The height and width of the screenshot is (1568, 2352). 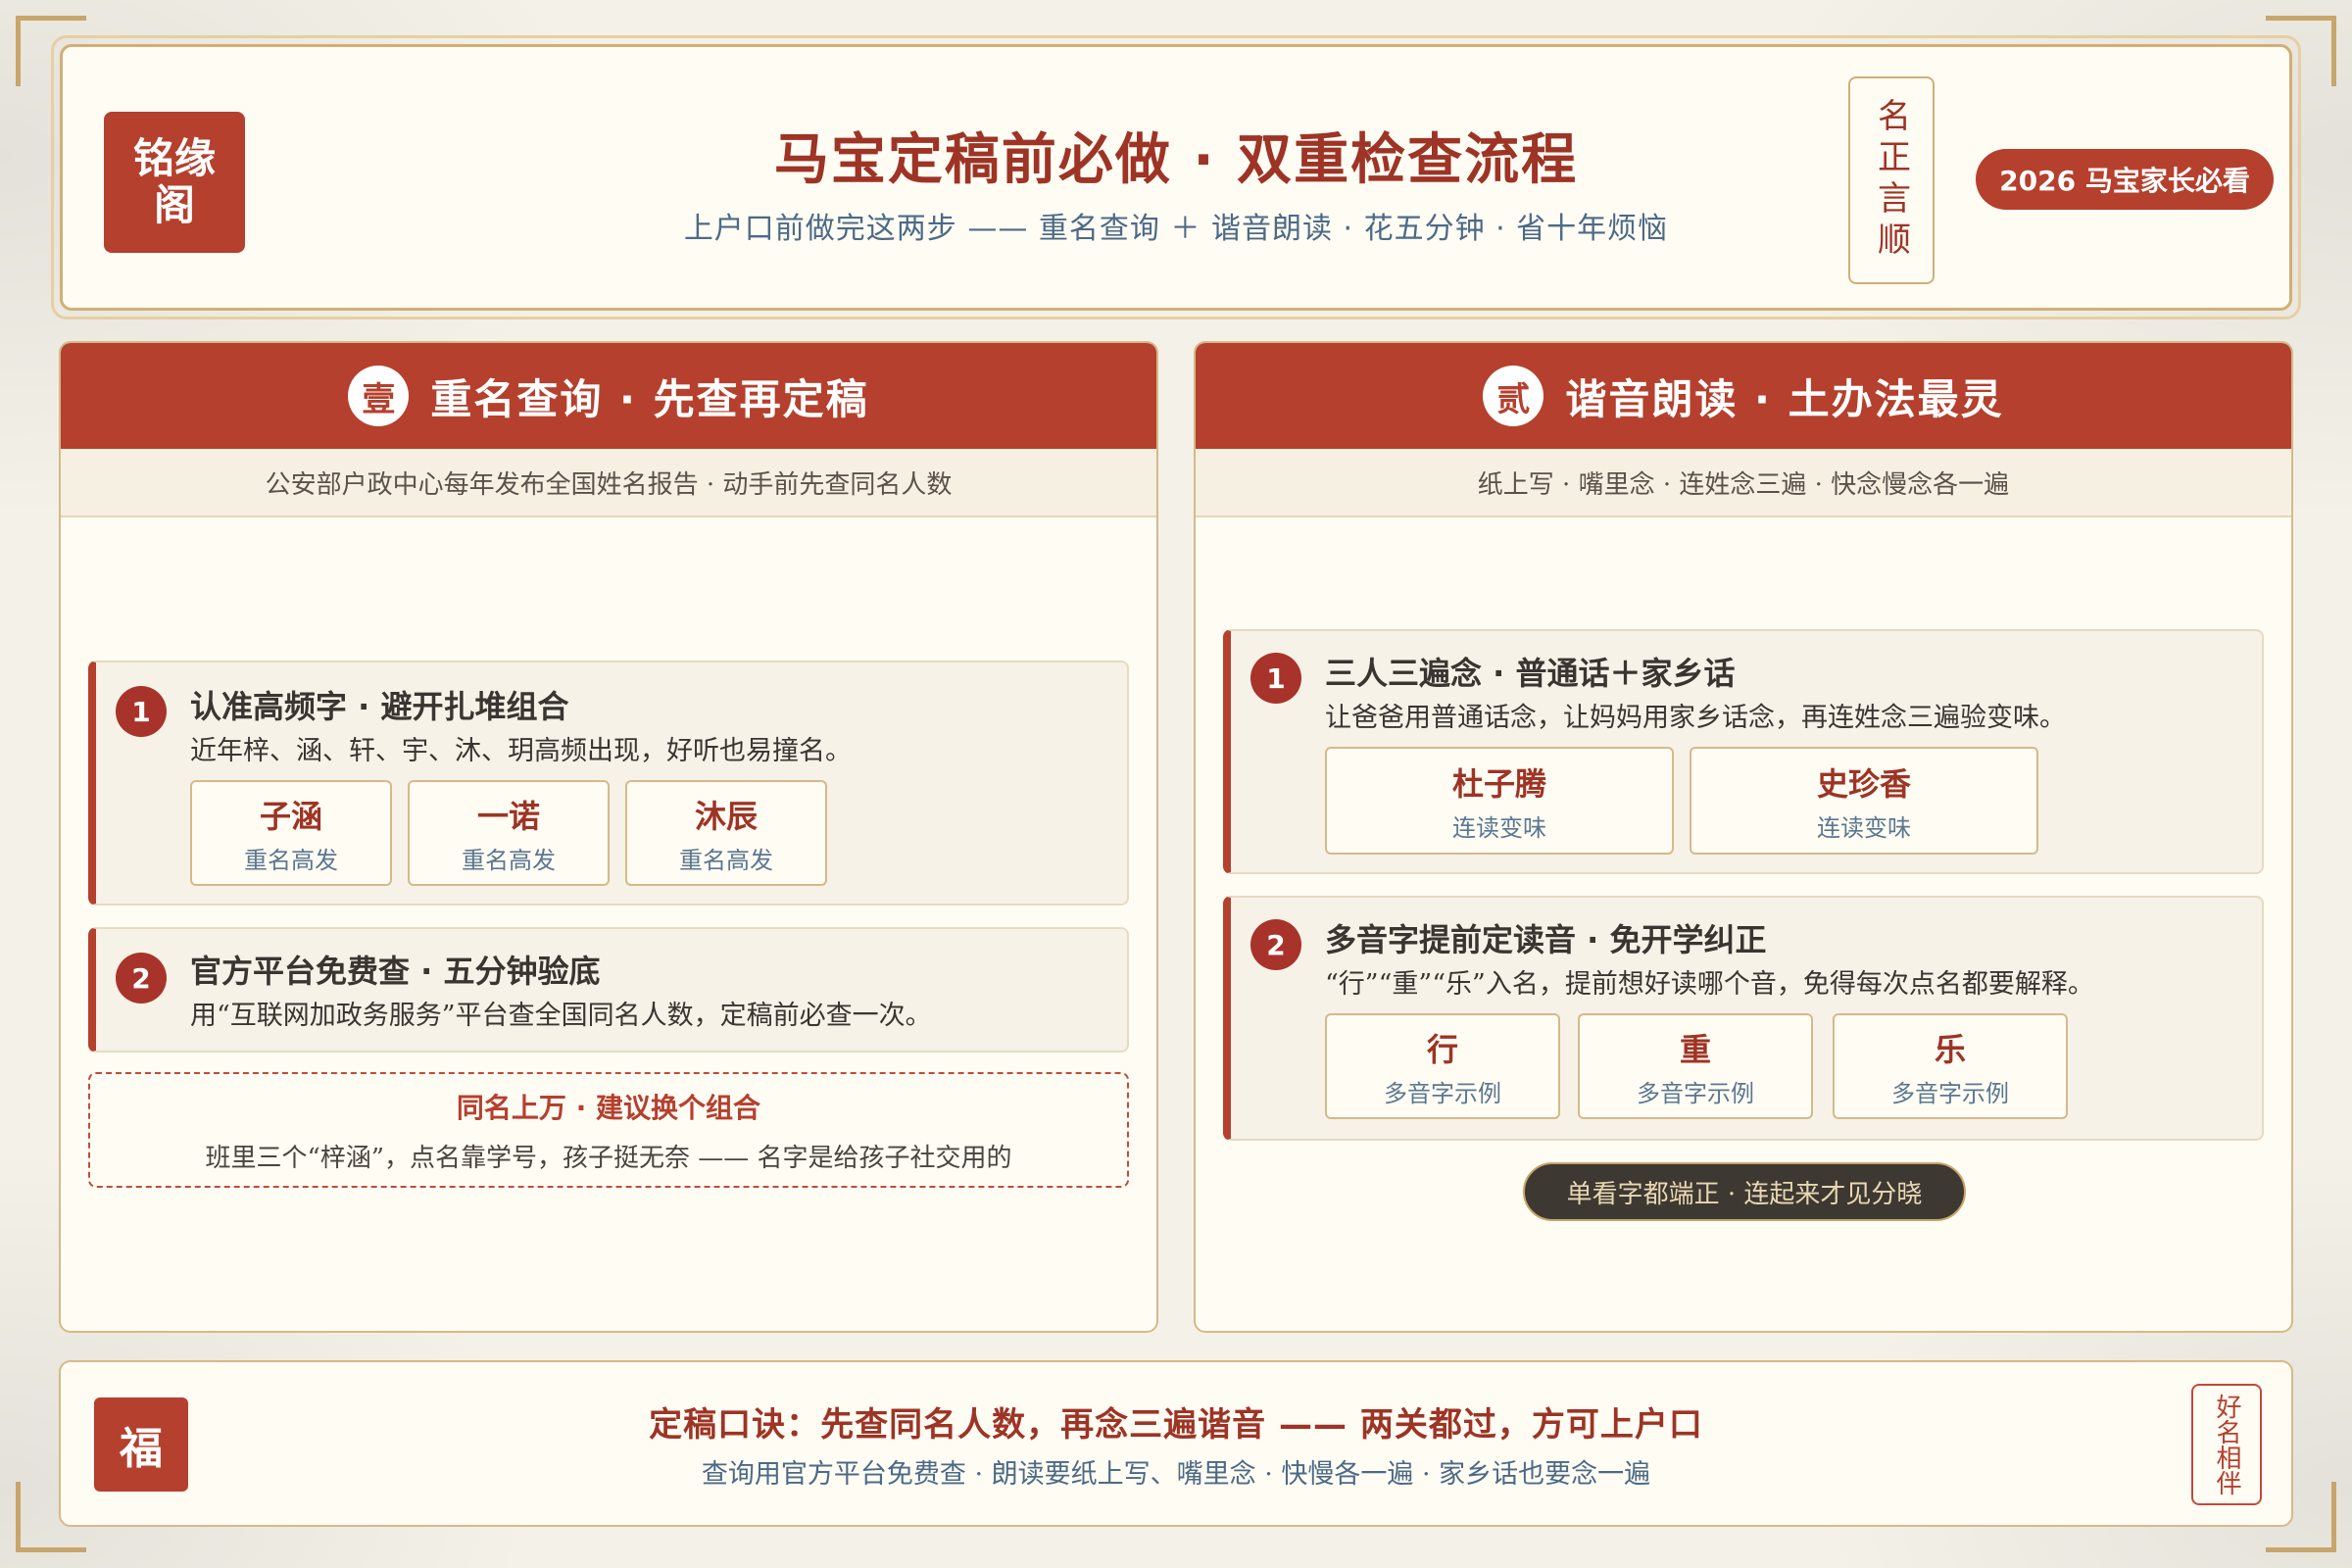 What do you see at coordinates (379, 396) in the screenshot?
I see `panel-number: 壹` at bounding box center [379, 396].